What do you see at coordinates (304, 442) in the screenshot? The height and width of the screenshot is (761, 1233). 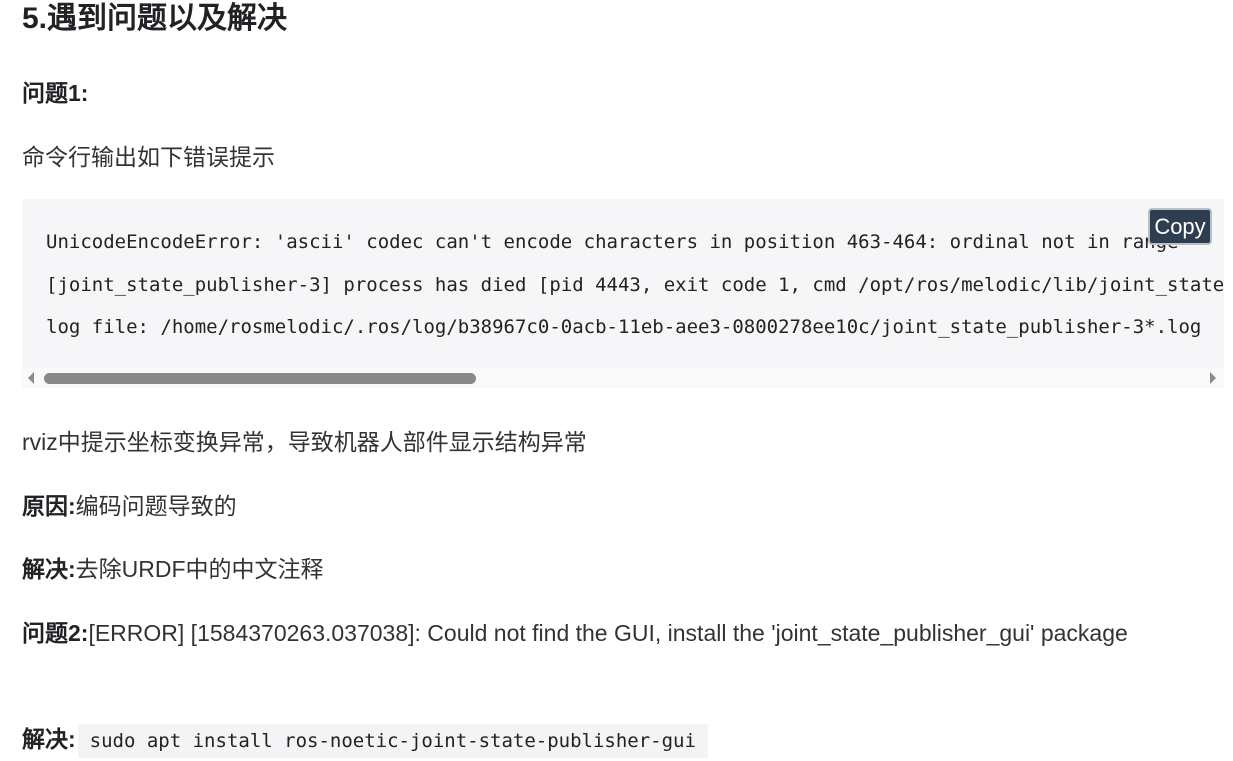 I see `rviz-note: rviz中提示坐标变换异常，导致机器人部件显示结构异常` at bounding box center [304, 442].